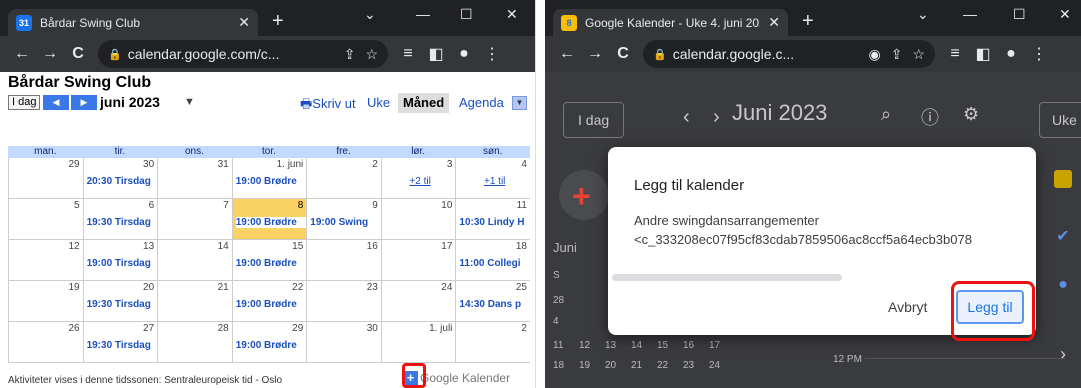 This screenshot has width=1081, height=388. Describe the element at coordinates (269, 260) in the screenshot. I see `day-cell: 15 19:00 Brødre` at that location.